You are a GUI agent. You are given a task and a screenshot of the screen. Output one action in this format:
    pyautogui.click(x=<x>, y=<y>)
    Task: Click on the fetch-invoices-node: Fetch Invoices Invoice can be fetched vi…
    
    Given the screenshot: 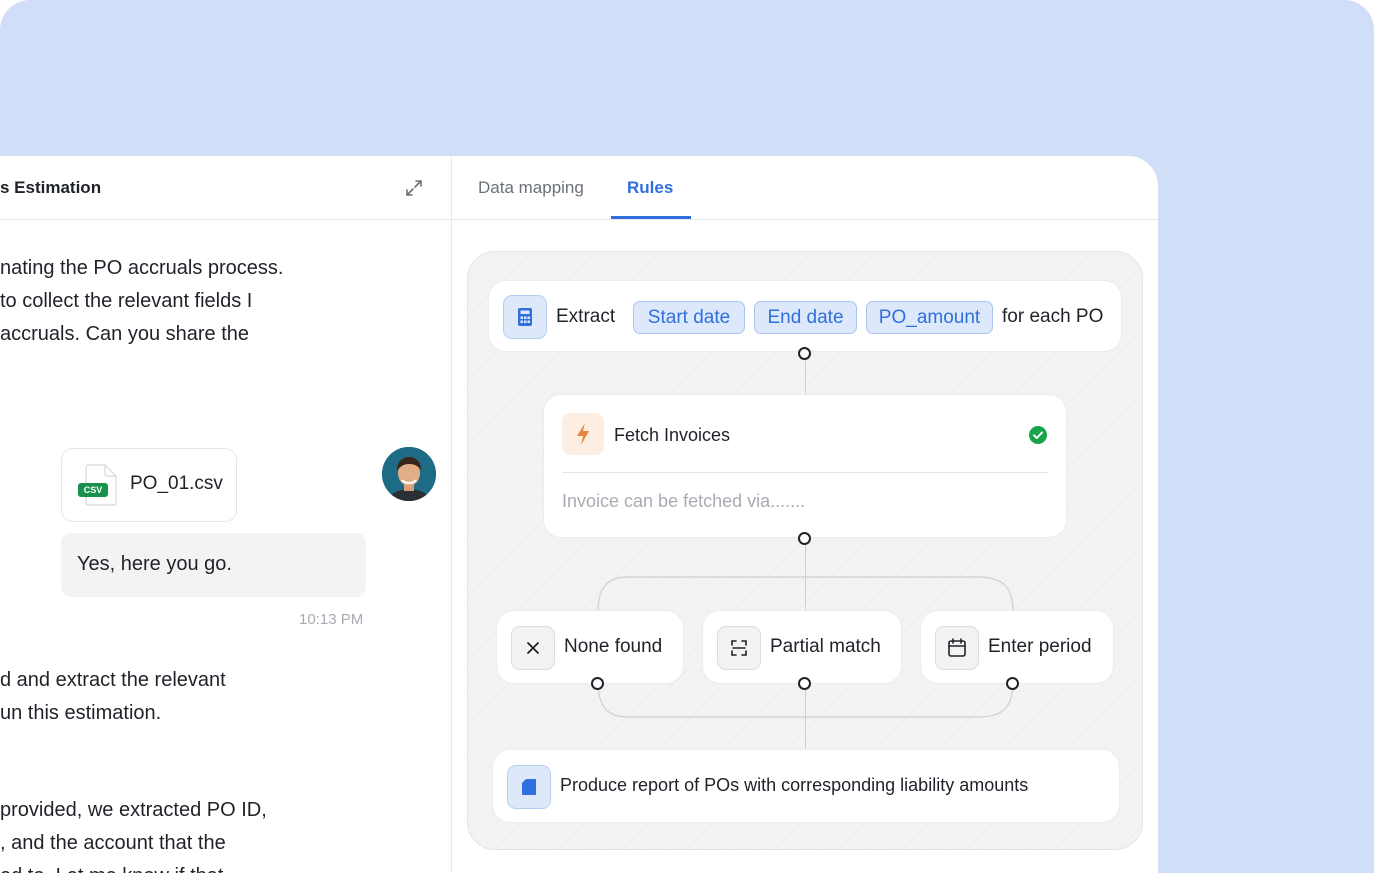 What is the action you would take?
    pyautogui.click(x=805, y=466)
    